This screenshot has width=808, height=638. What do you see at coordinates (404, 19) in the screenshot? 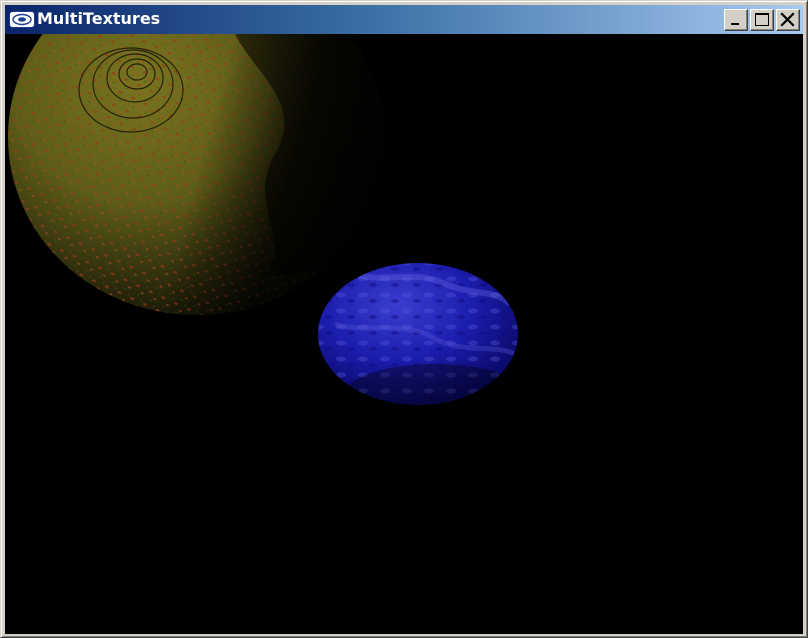
I see `title-bar: MultiTextures` at bounding box center [404, 19].